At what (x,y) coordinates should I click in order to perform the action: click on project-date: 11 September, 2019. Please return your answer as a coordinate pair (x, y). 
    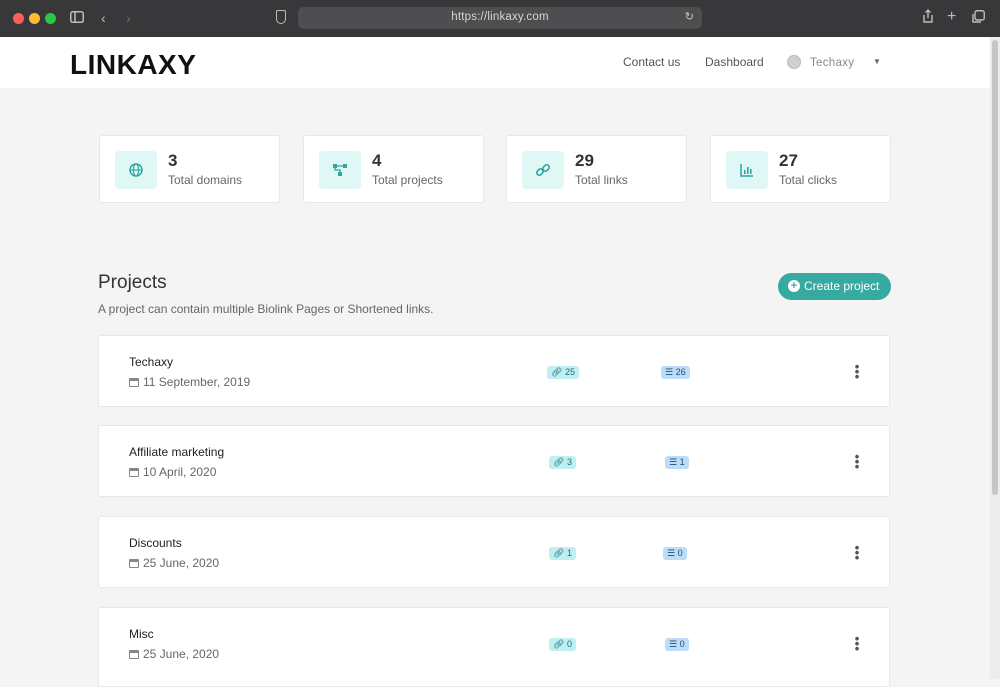
    Looking at the image, I should click on (189, 382).